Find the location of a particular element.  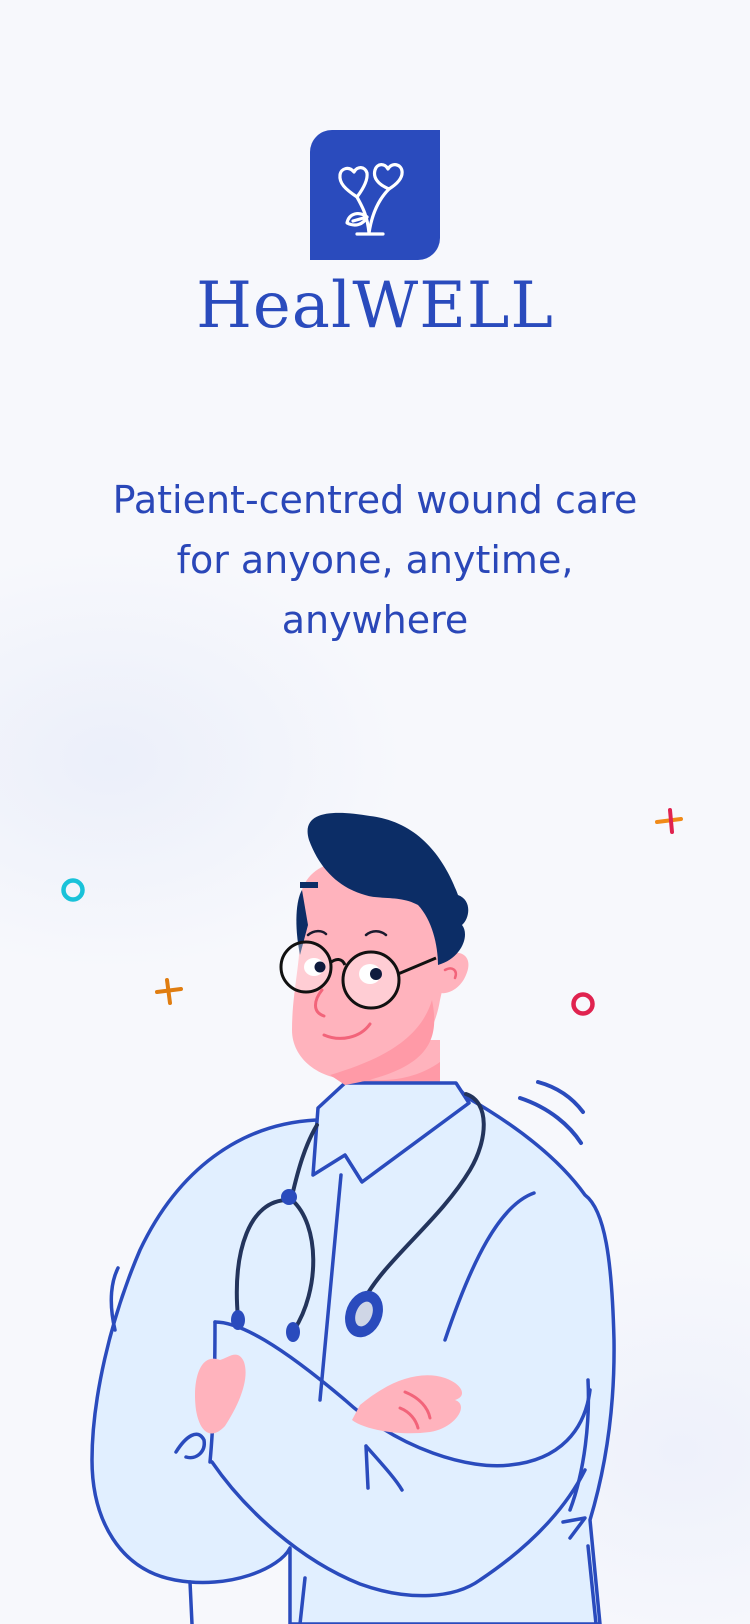

confetti-plus-orange-red is located at coordinates (669, 821).